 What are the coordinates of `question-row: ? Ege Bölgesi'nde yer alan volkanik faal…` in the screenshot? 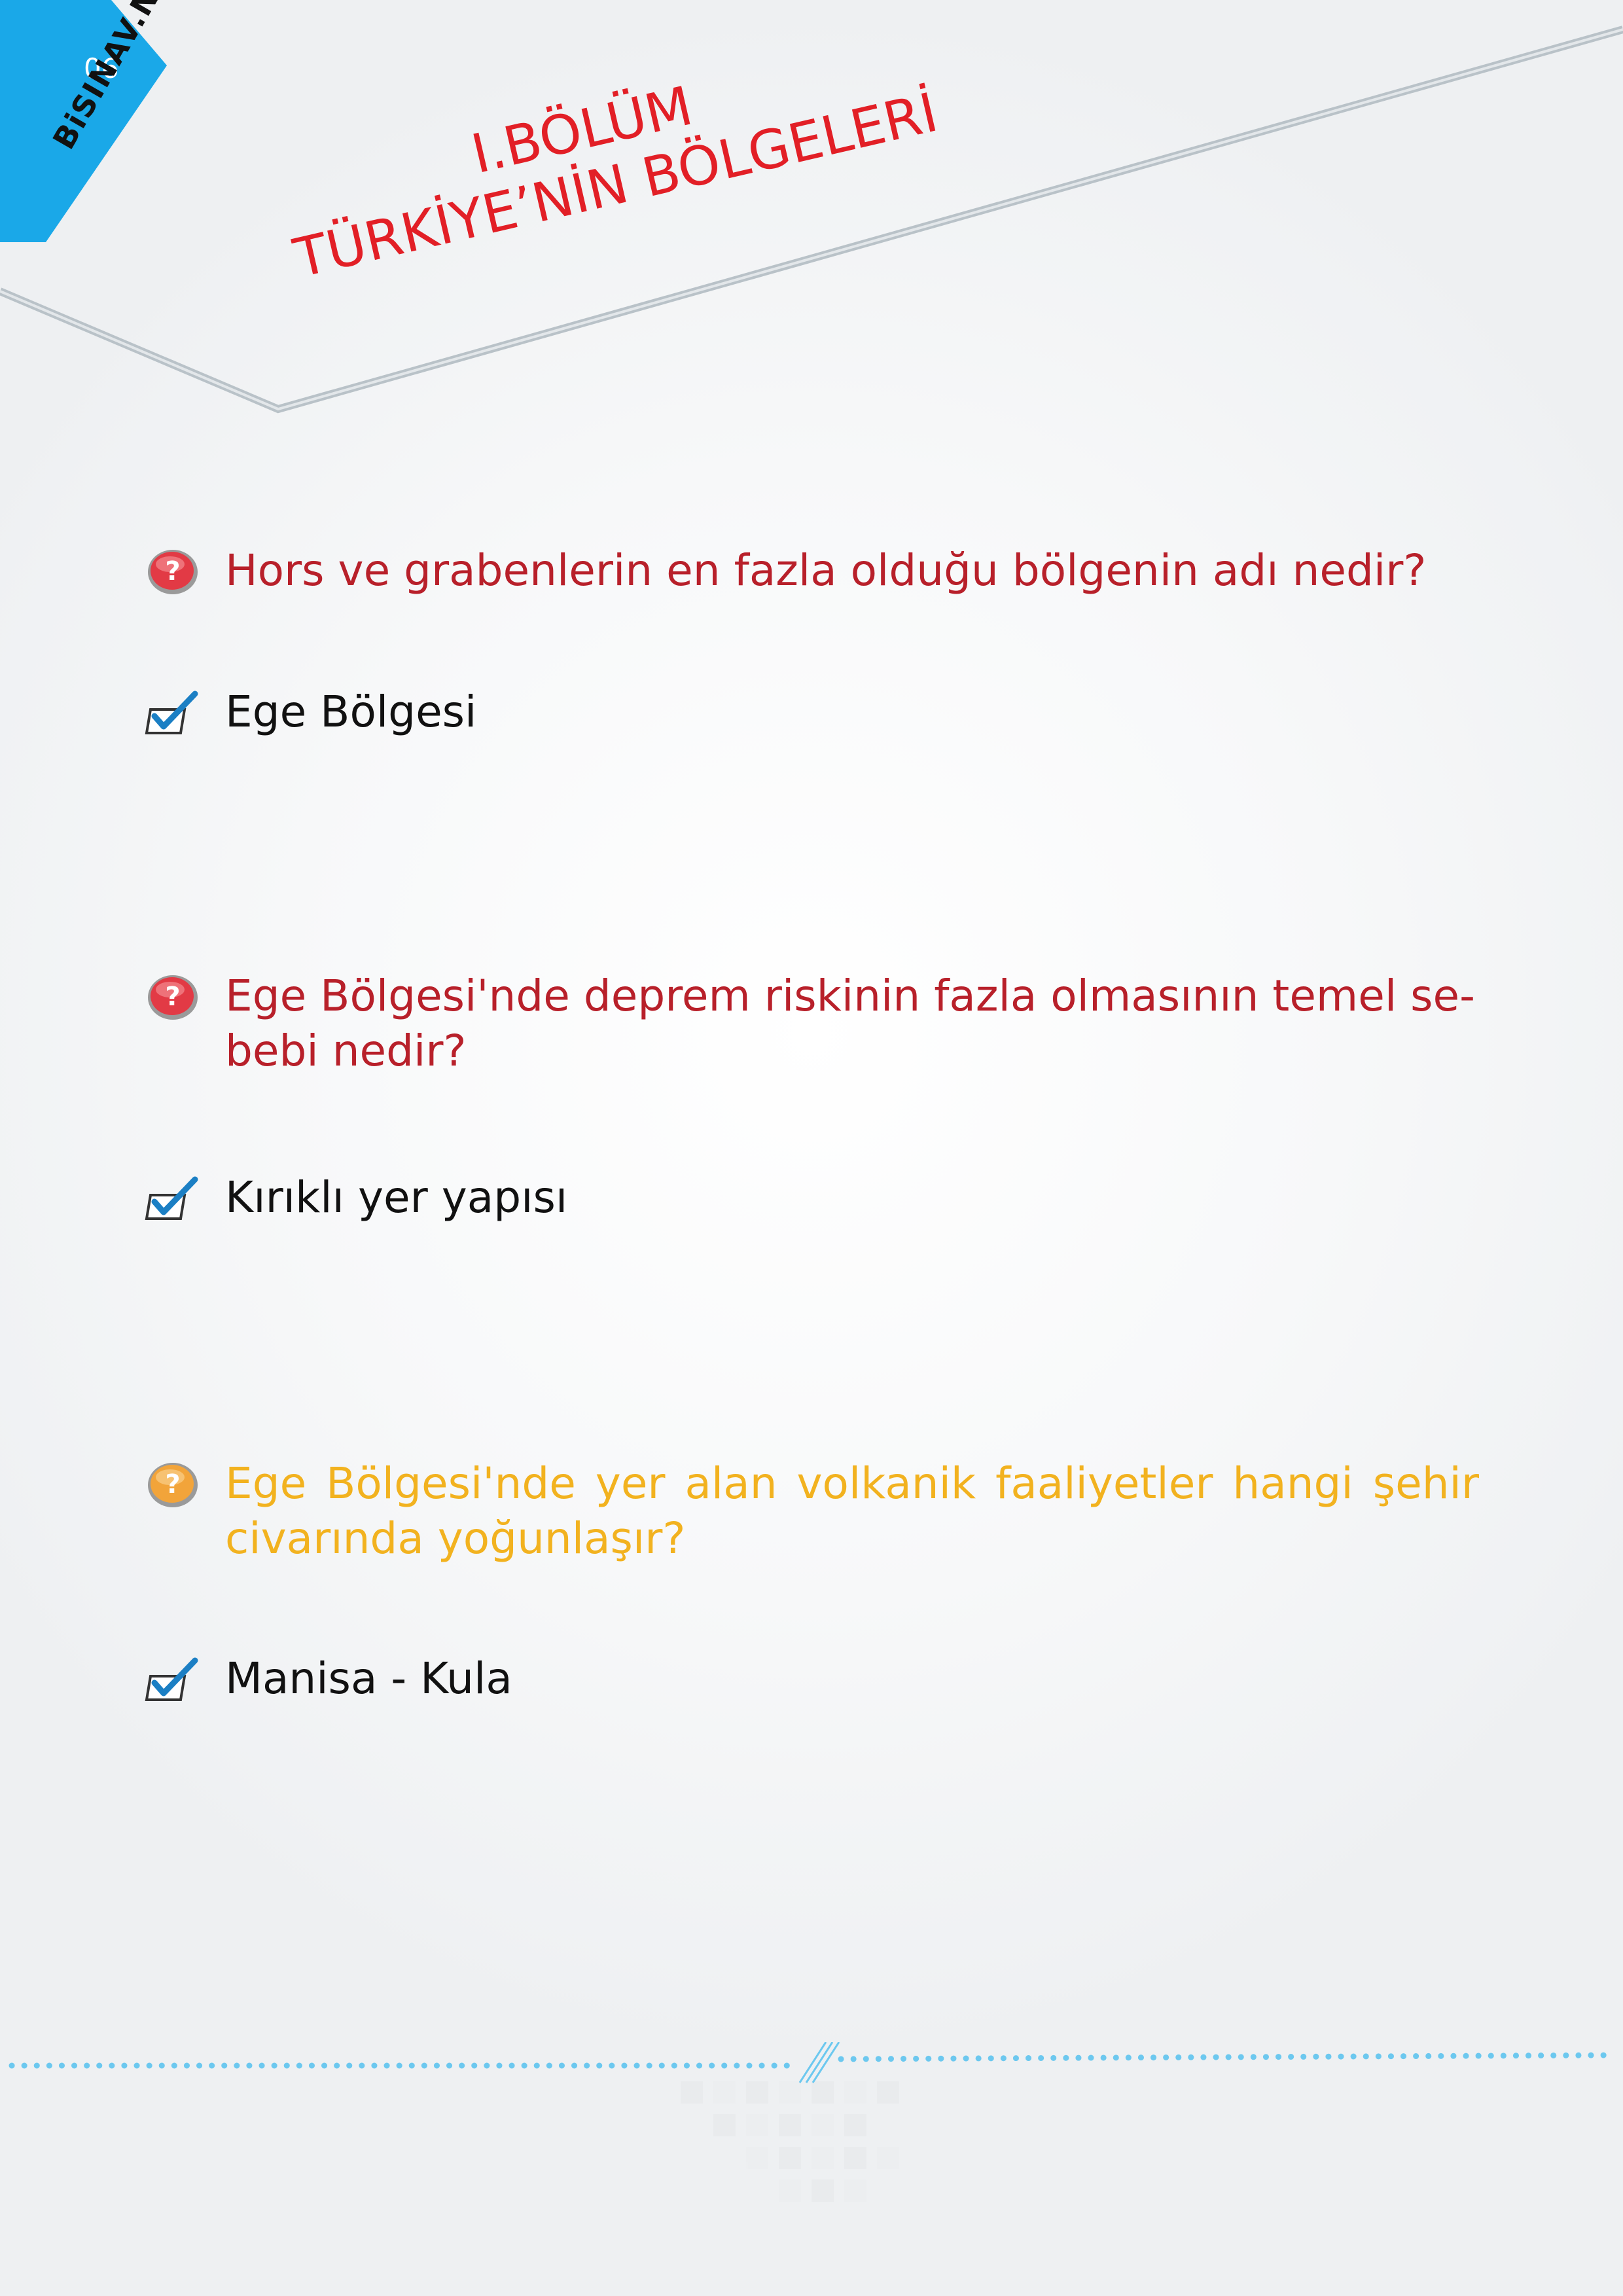 It's located at (811, 1511).